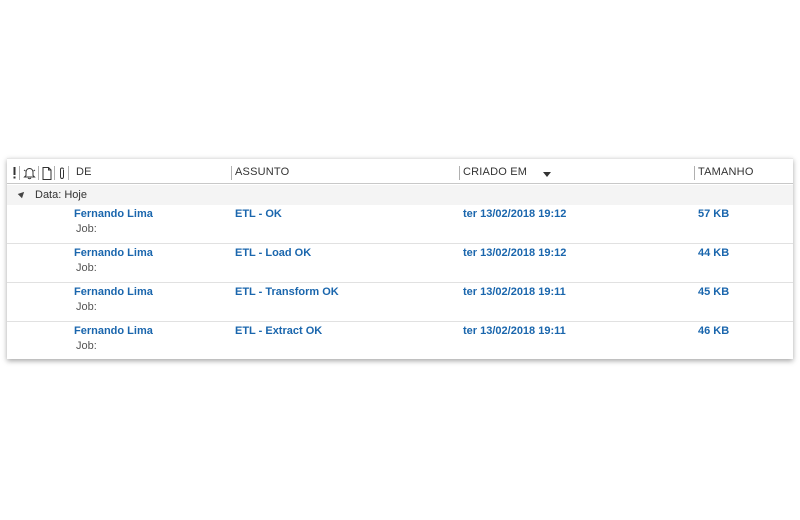 This screenshot has width=800, height=520. What do you see at coordinates (287, 292) in the screenshot?
I see `message-subject: ETL - Transform OK` at bounding box center [287, 292].